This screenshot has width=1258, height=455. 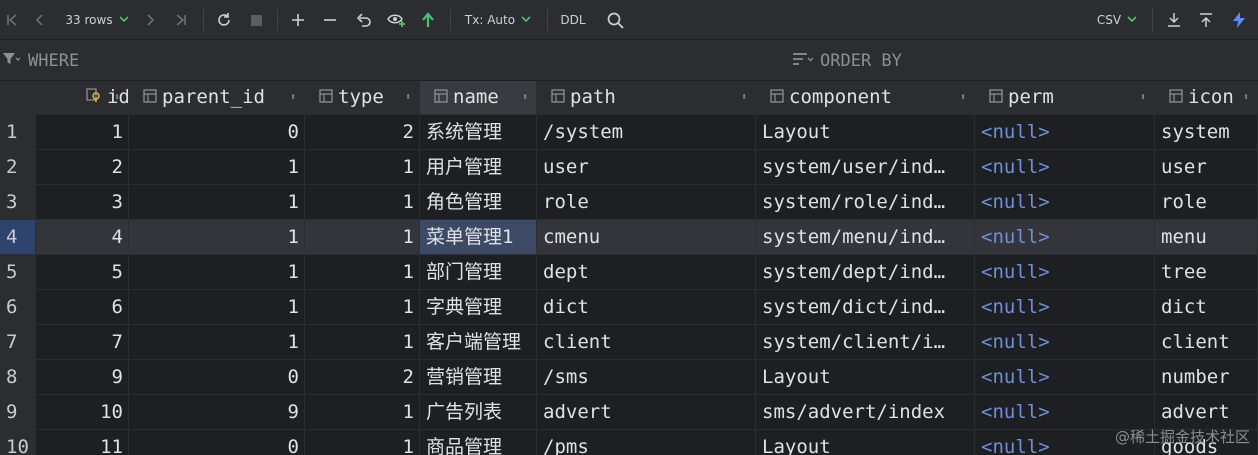 I want to click on table-cell-id: 2, so click(x=82, y=167).